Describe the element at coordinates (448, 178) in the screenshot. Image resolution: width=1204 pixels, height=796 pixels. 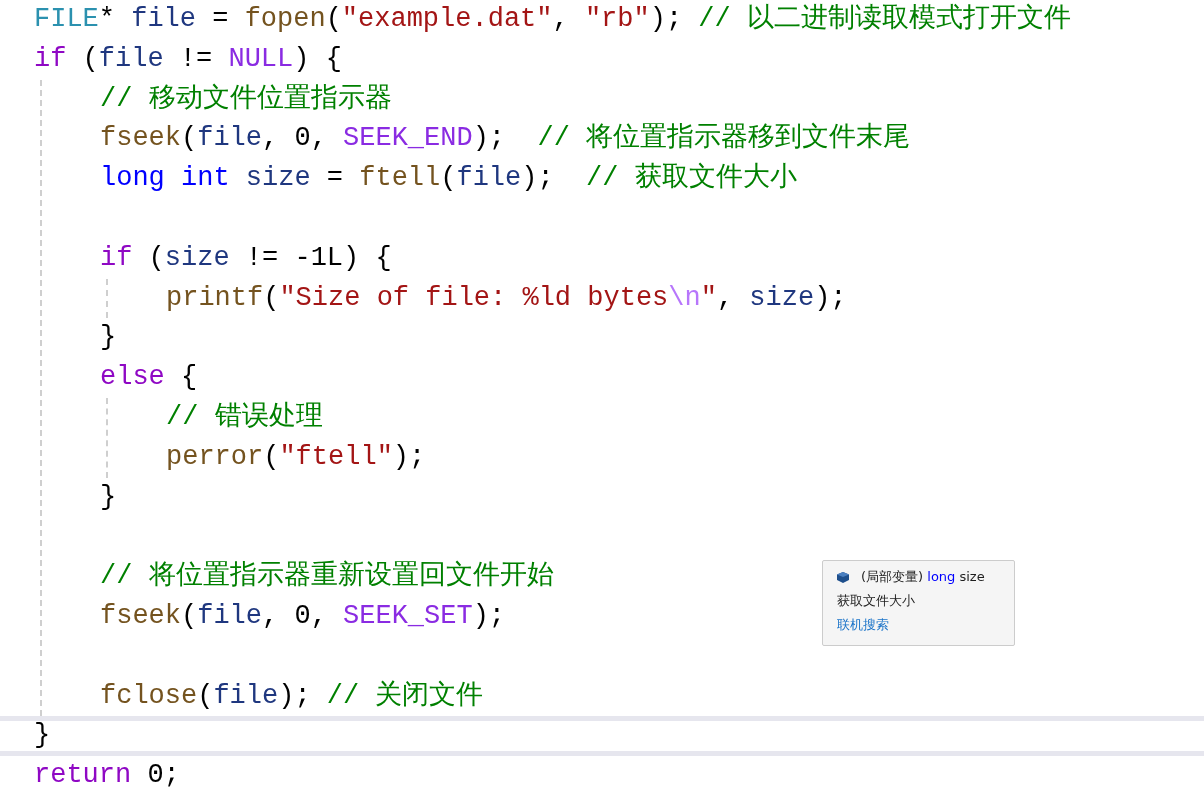
I see `code-line: long int size = ftell(file); // 获取文件大小` at that location.